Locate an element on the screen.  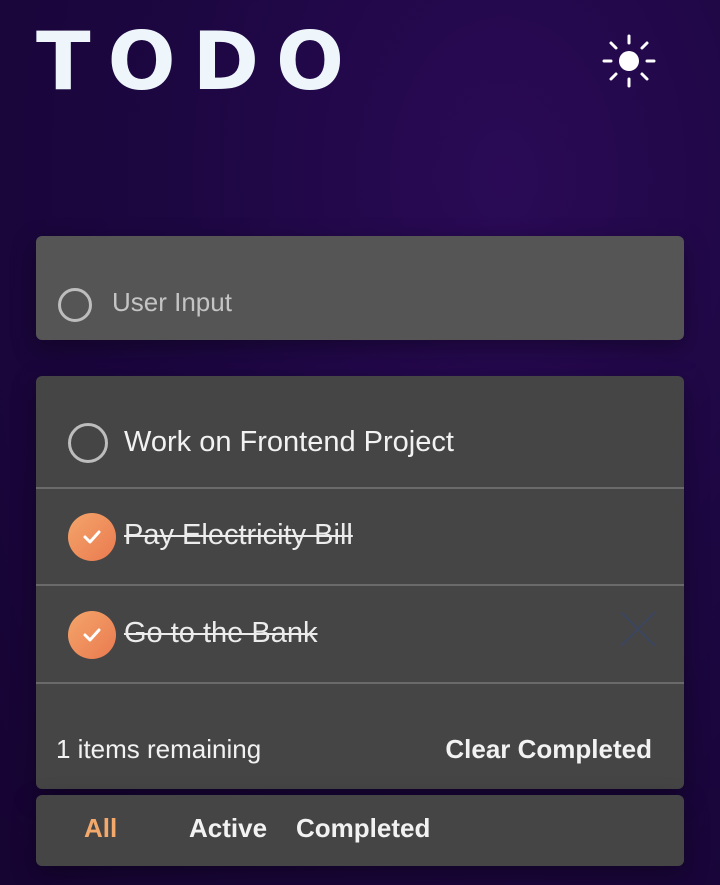
sun-icon is located at coordinates (629, 61).